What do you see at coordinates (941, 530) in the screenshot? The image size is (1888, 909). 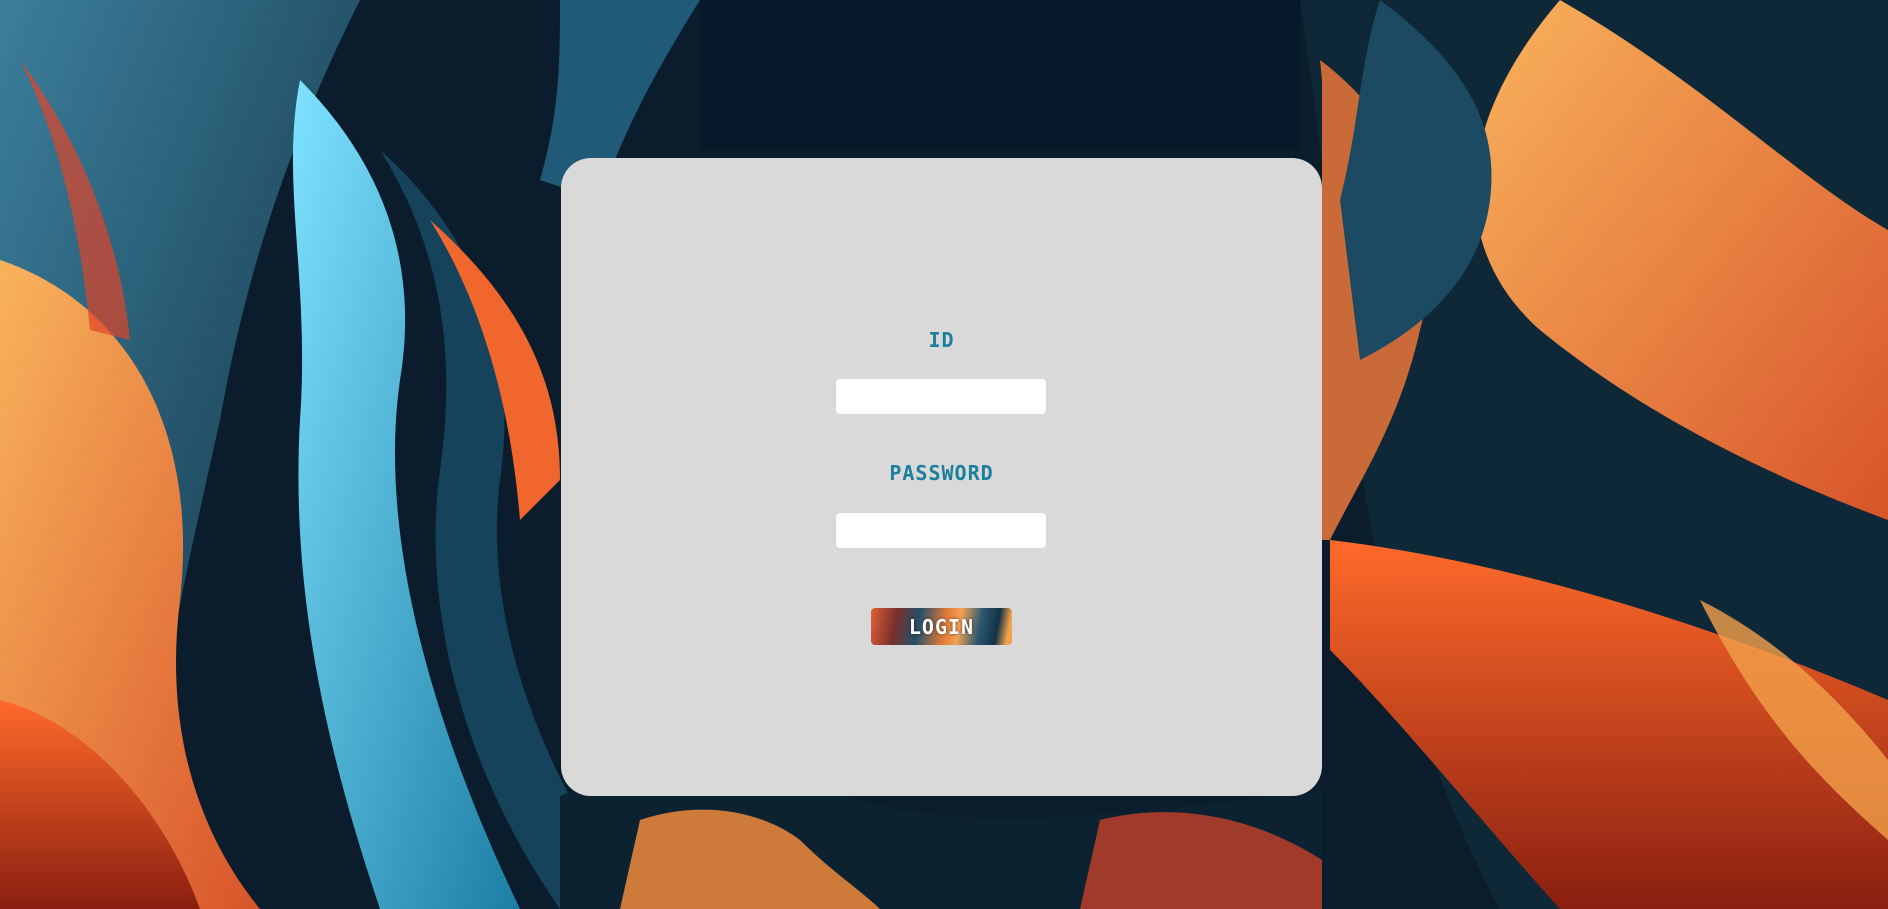 I see `password-input` at bounding box center [941, 530].